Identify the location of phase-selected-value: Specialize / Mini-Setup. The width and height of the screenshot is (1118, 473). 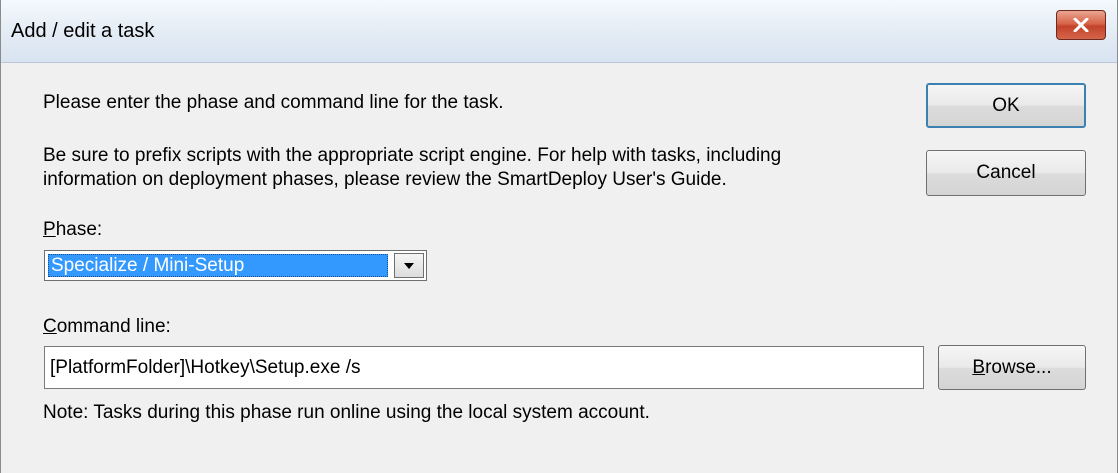
(218, 265).